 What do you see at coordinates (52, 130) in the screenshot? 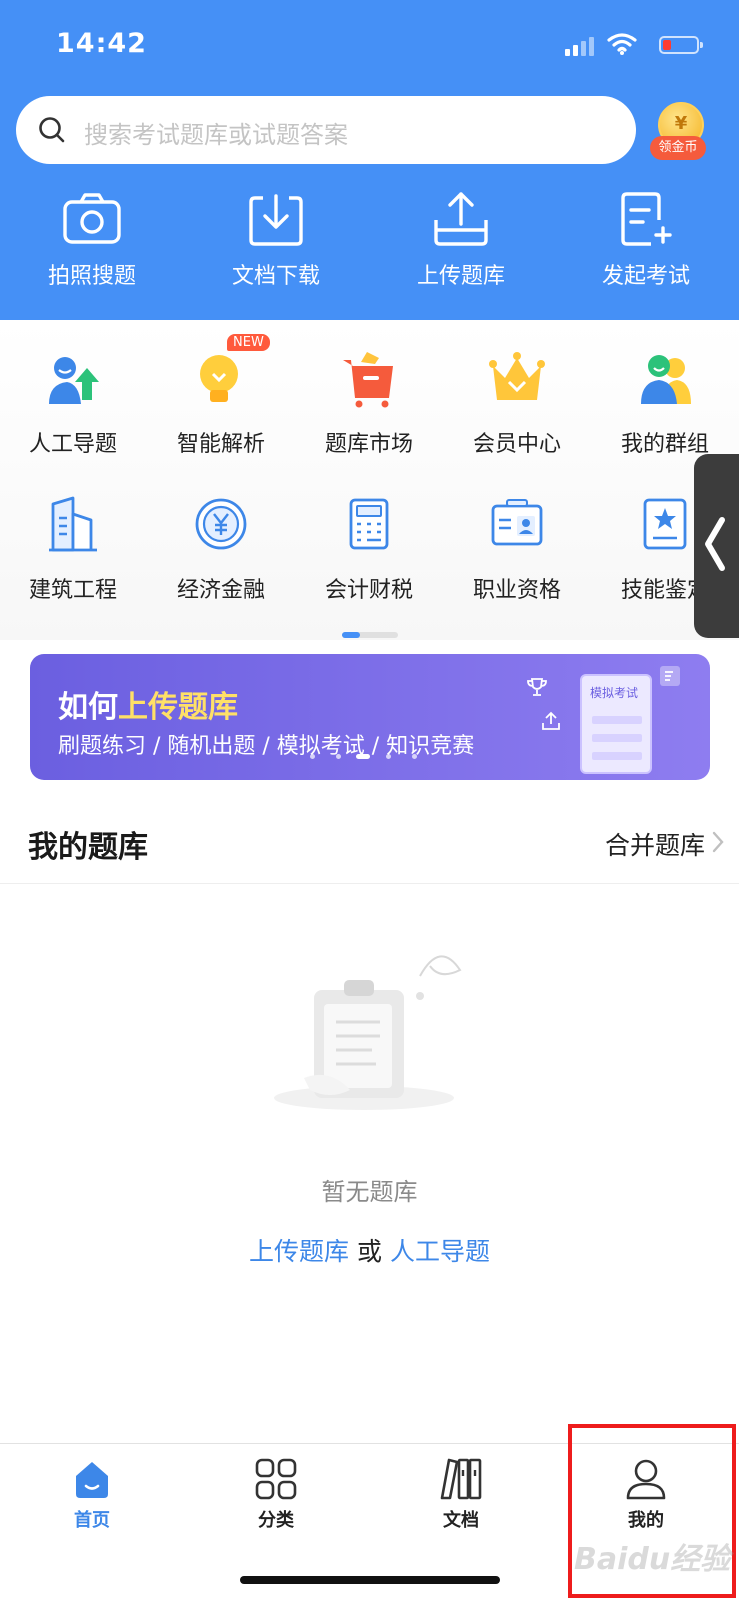
I see `search-icon` at bounding box center [52, 130].